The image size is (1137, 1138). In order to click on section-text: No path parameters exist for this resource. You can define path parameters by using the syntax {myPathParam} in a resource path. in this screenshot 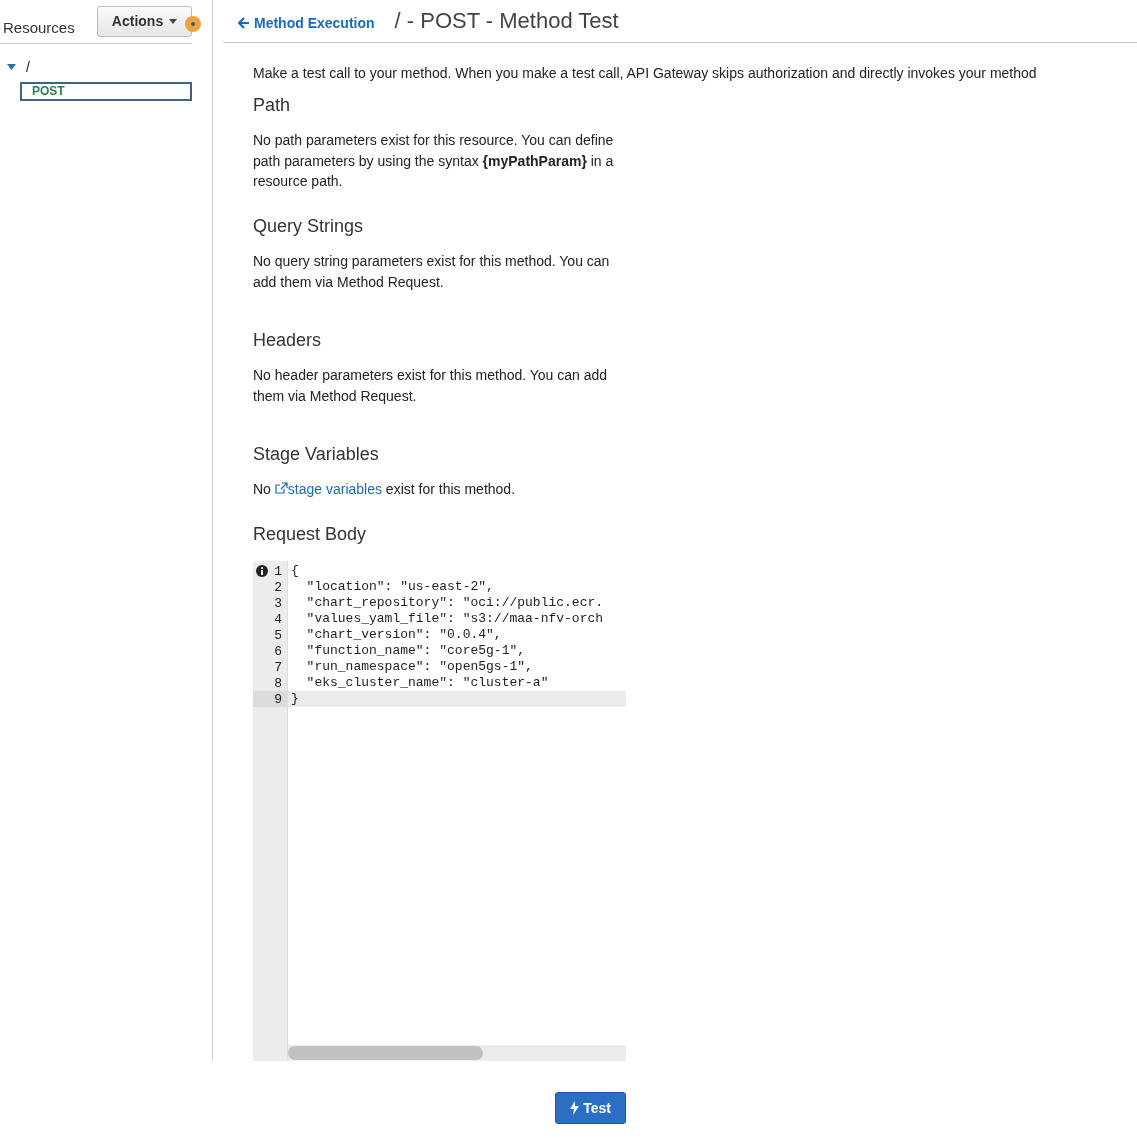, I will do `click(434, 161)`.